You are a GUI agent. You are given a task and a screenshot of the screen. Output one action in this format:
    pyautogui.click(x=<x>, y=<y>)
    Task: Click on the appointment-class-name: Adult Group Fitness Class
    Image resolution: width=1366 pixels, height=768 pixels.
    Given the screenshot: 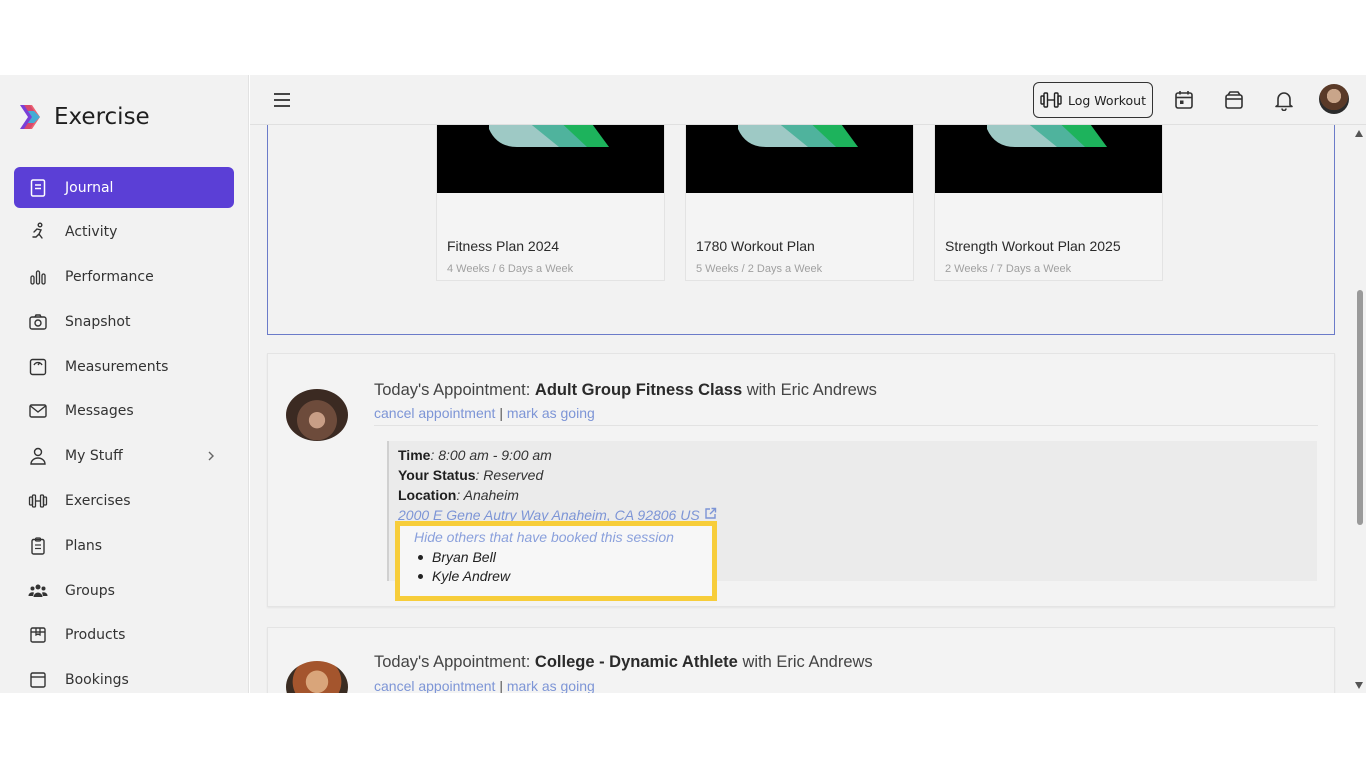 What is the action you would take?
    pyautogui.click(x=638, y=390)
    